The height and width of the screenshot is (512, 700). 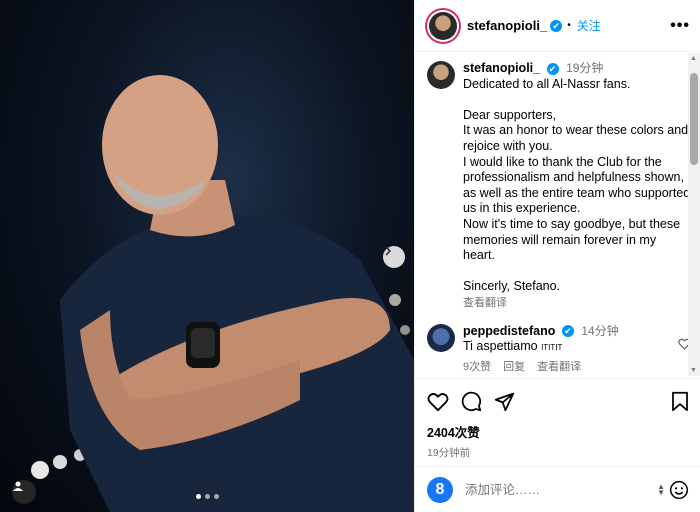 What do you see at coordinates (514, 368) in the screenshot?
I see `reply-button: 回复` at bounding box center [514, 368].